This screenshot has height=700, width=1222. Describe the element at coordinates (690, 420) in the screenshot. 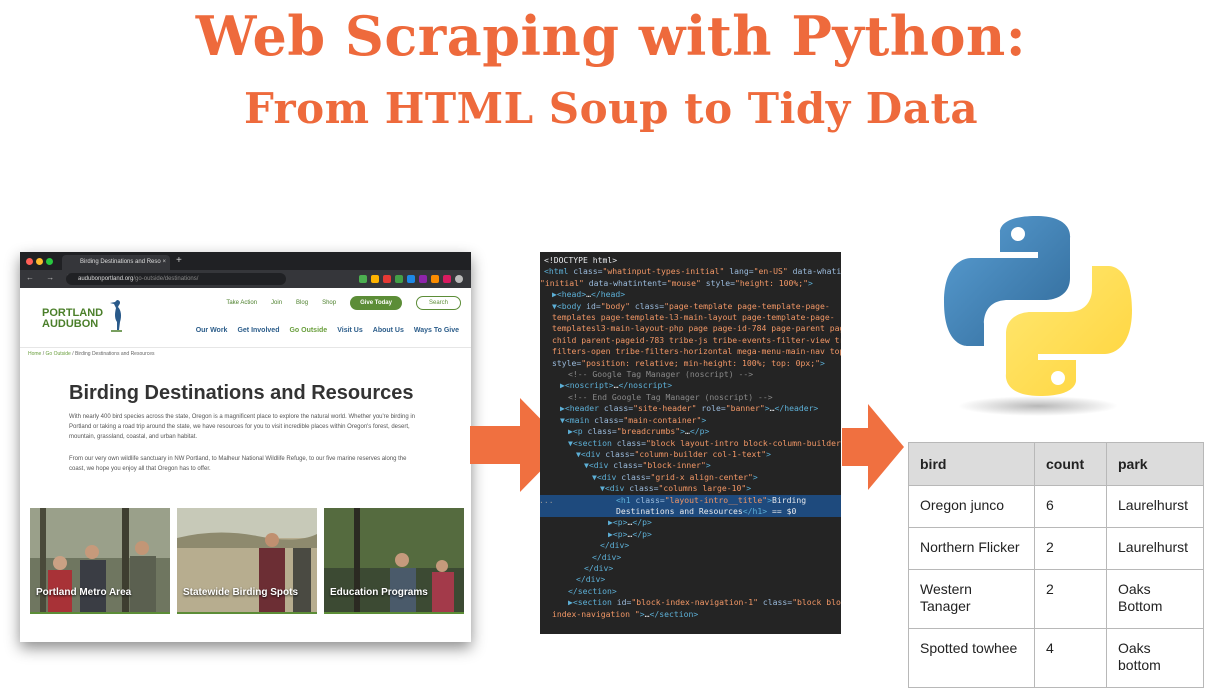

I see `code-line: ▼<main class="main-container">` at that location.